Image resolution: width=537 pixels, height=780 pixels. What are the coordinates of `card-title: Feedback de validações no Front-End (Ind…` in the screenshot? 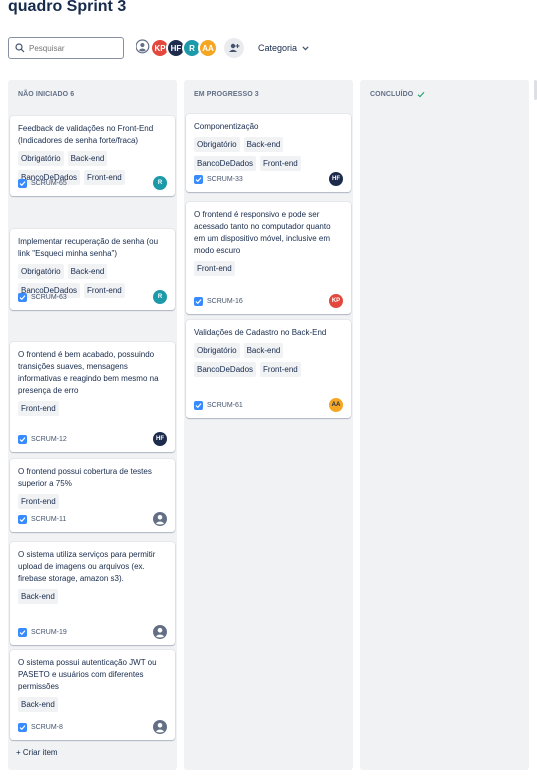 It's located at (86, 134).